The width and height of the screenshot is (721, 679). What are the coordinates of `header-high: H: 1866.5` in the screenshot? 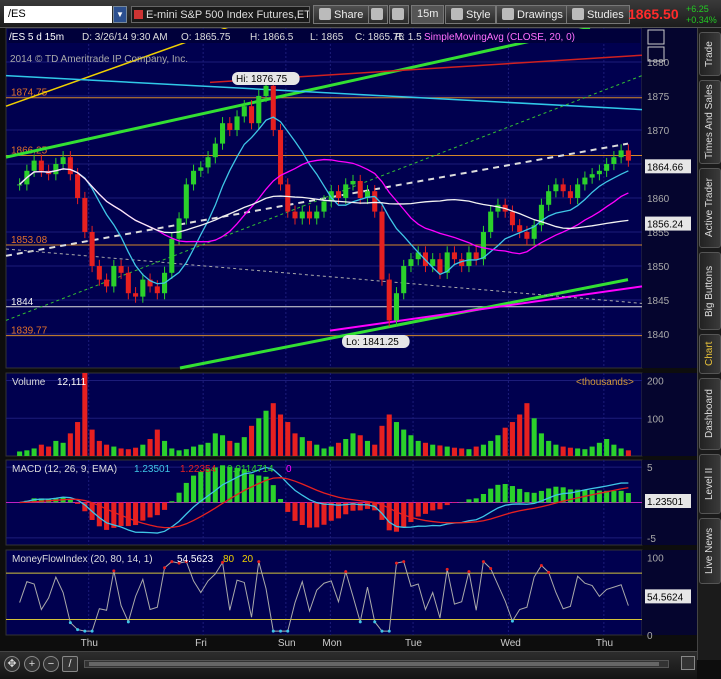 It's located at (272, 37).